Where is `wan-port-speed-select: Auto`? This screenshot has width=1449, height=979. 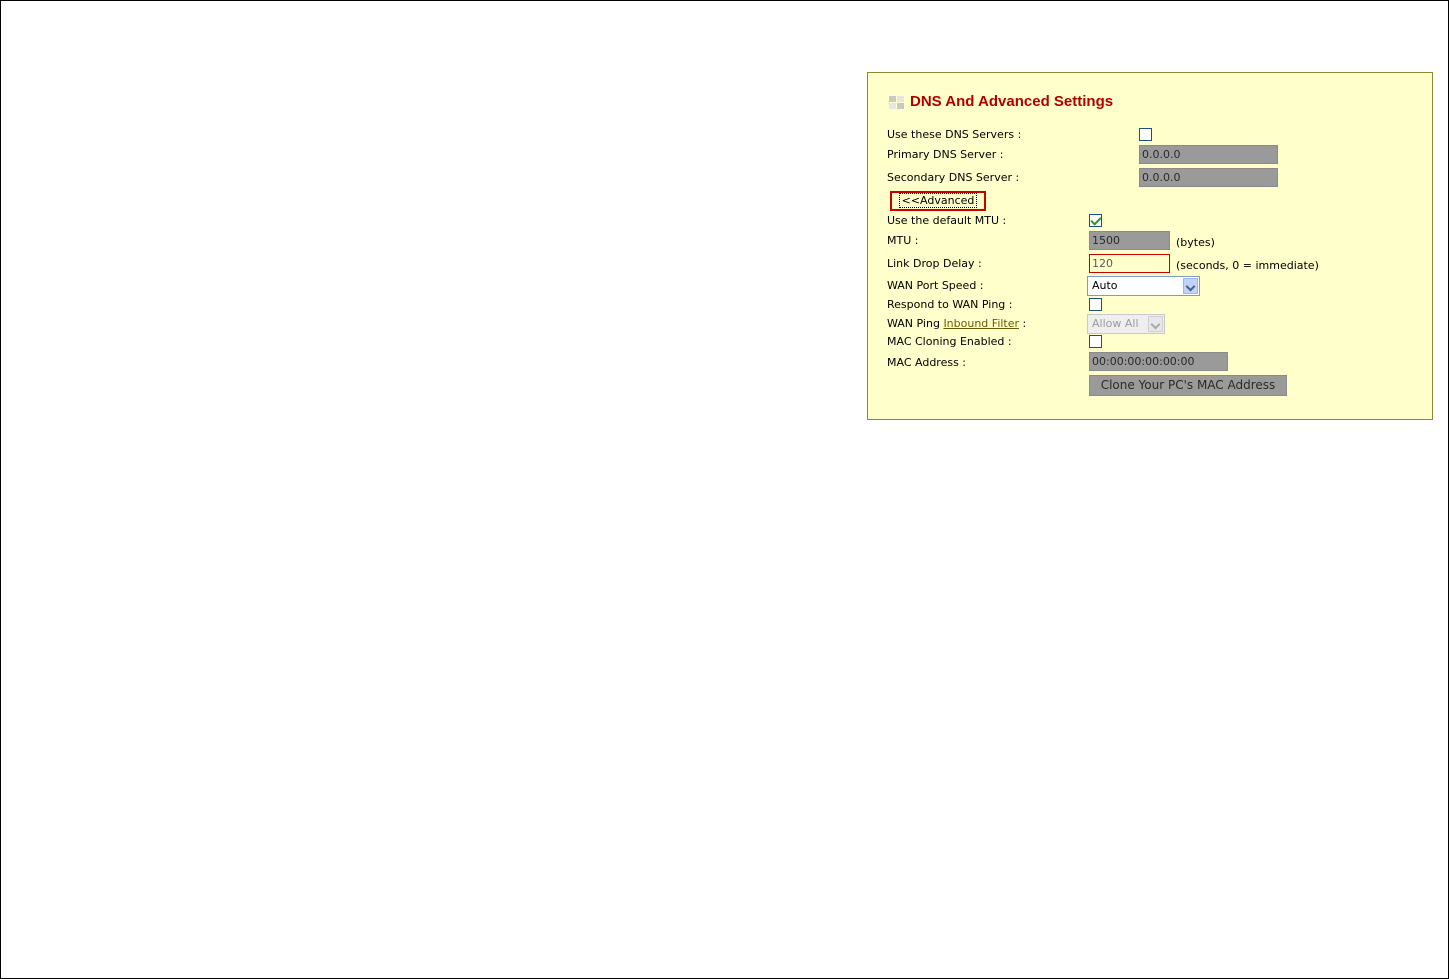 wan-port-speed-select: Auto is located at coordinates (1143, 286).